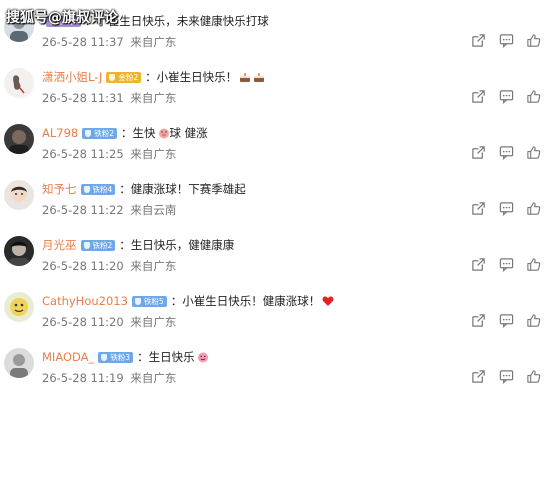 The width and height of the screenshot is (555, 499). I want to click on comment-text: ：健康涨球！下赛季雄起, so click(182, 189).